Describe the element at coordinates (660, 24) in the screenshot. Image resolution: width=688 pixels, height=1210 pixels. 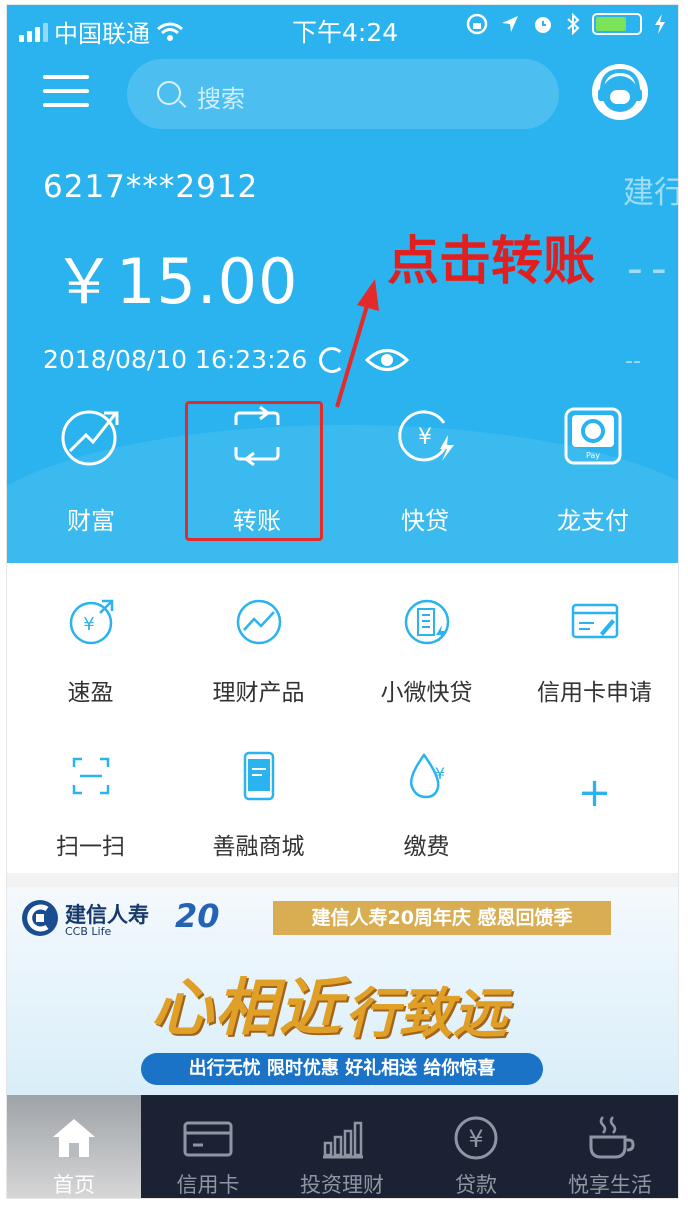
I see `charging-icon` at that location.